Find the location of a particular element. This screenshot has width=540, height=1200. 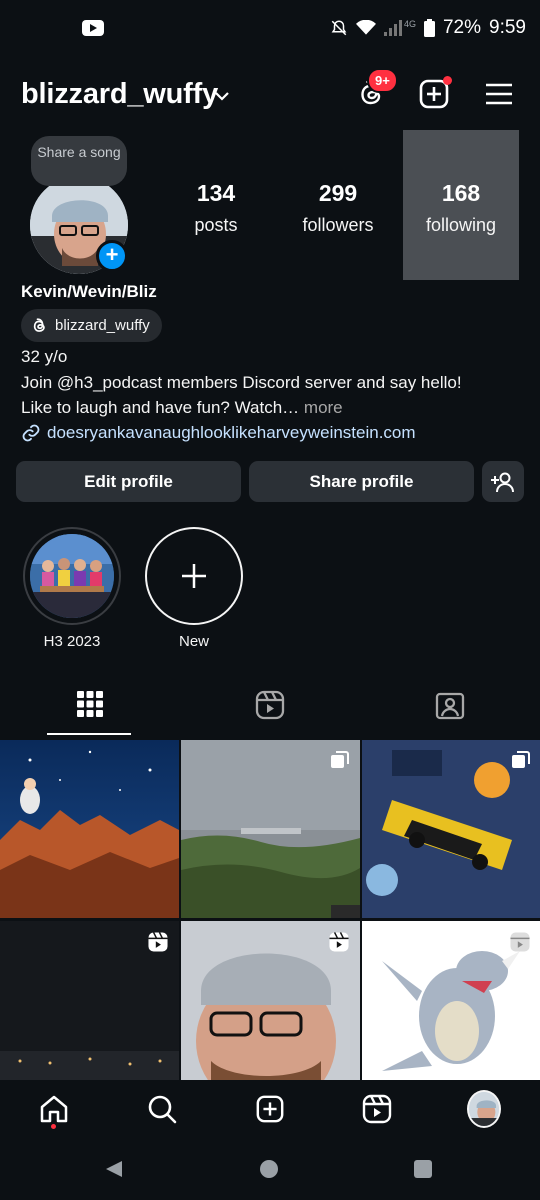

profile-content-tabs is located at coordinates (270, 709).